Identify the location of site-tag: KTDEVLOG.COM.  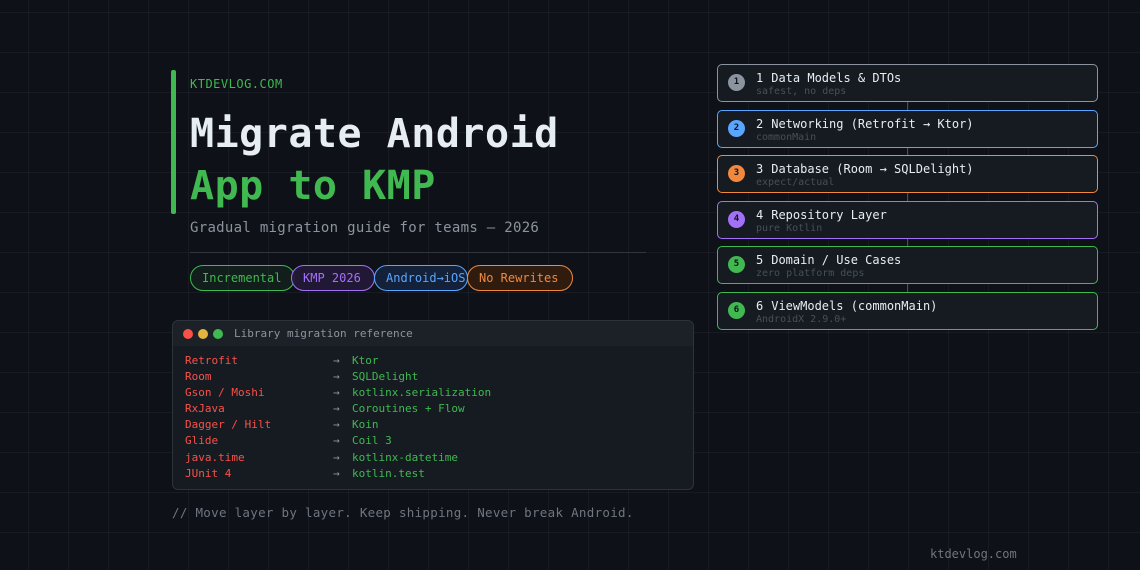
(236, 84).